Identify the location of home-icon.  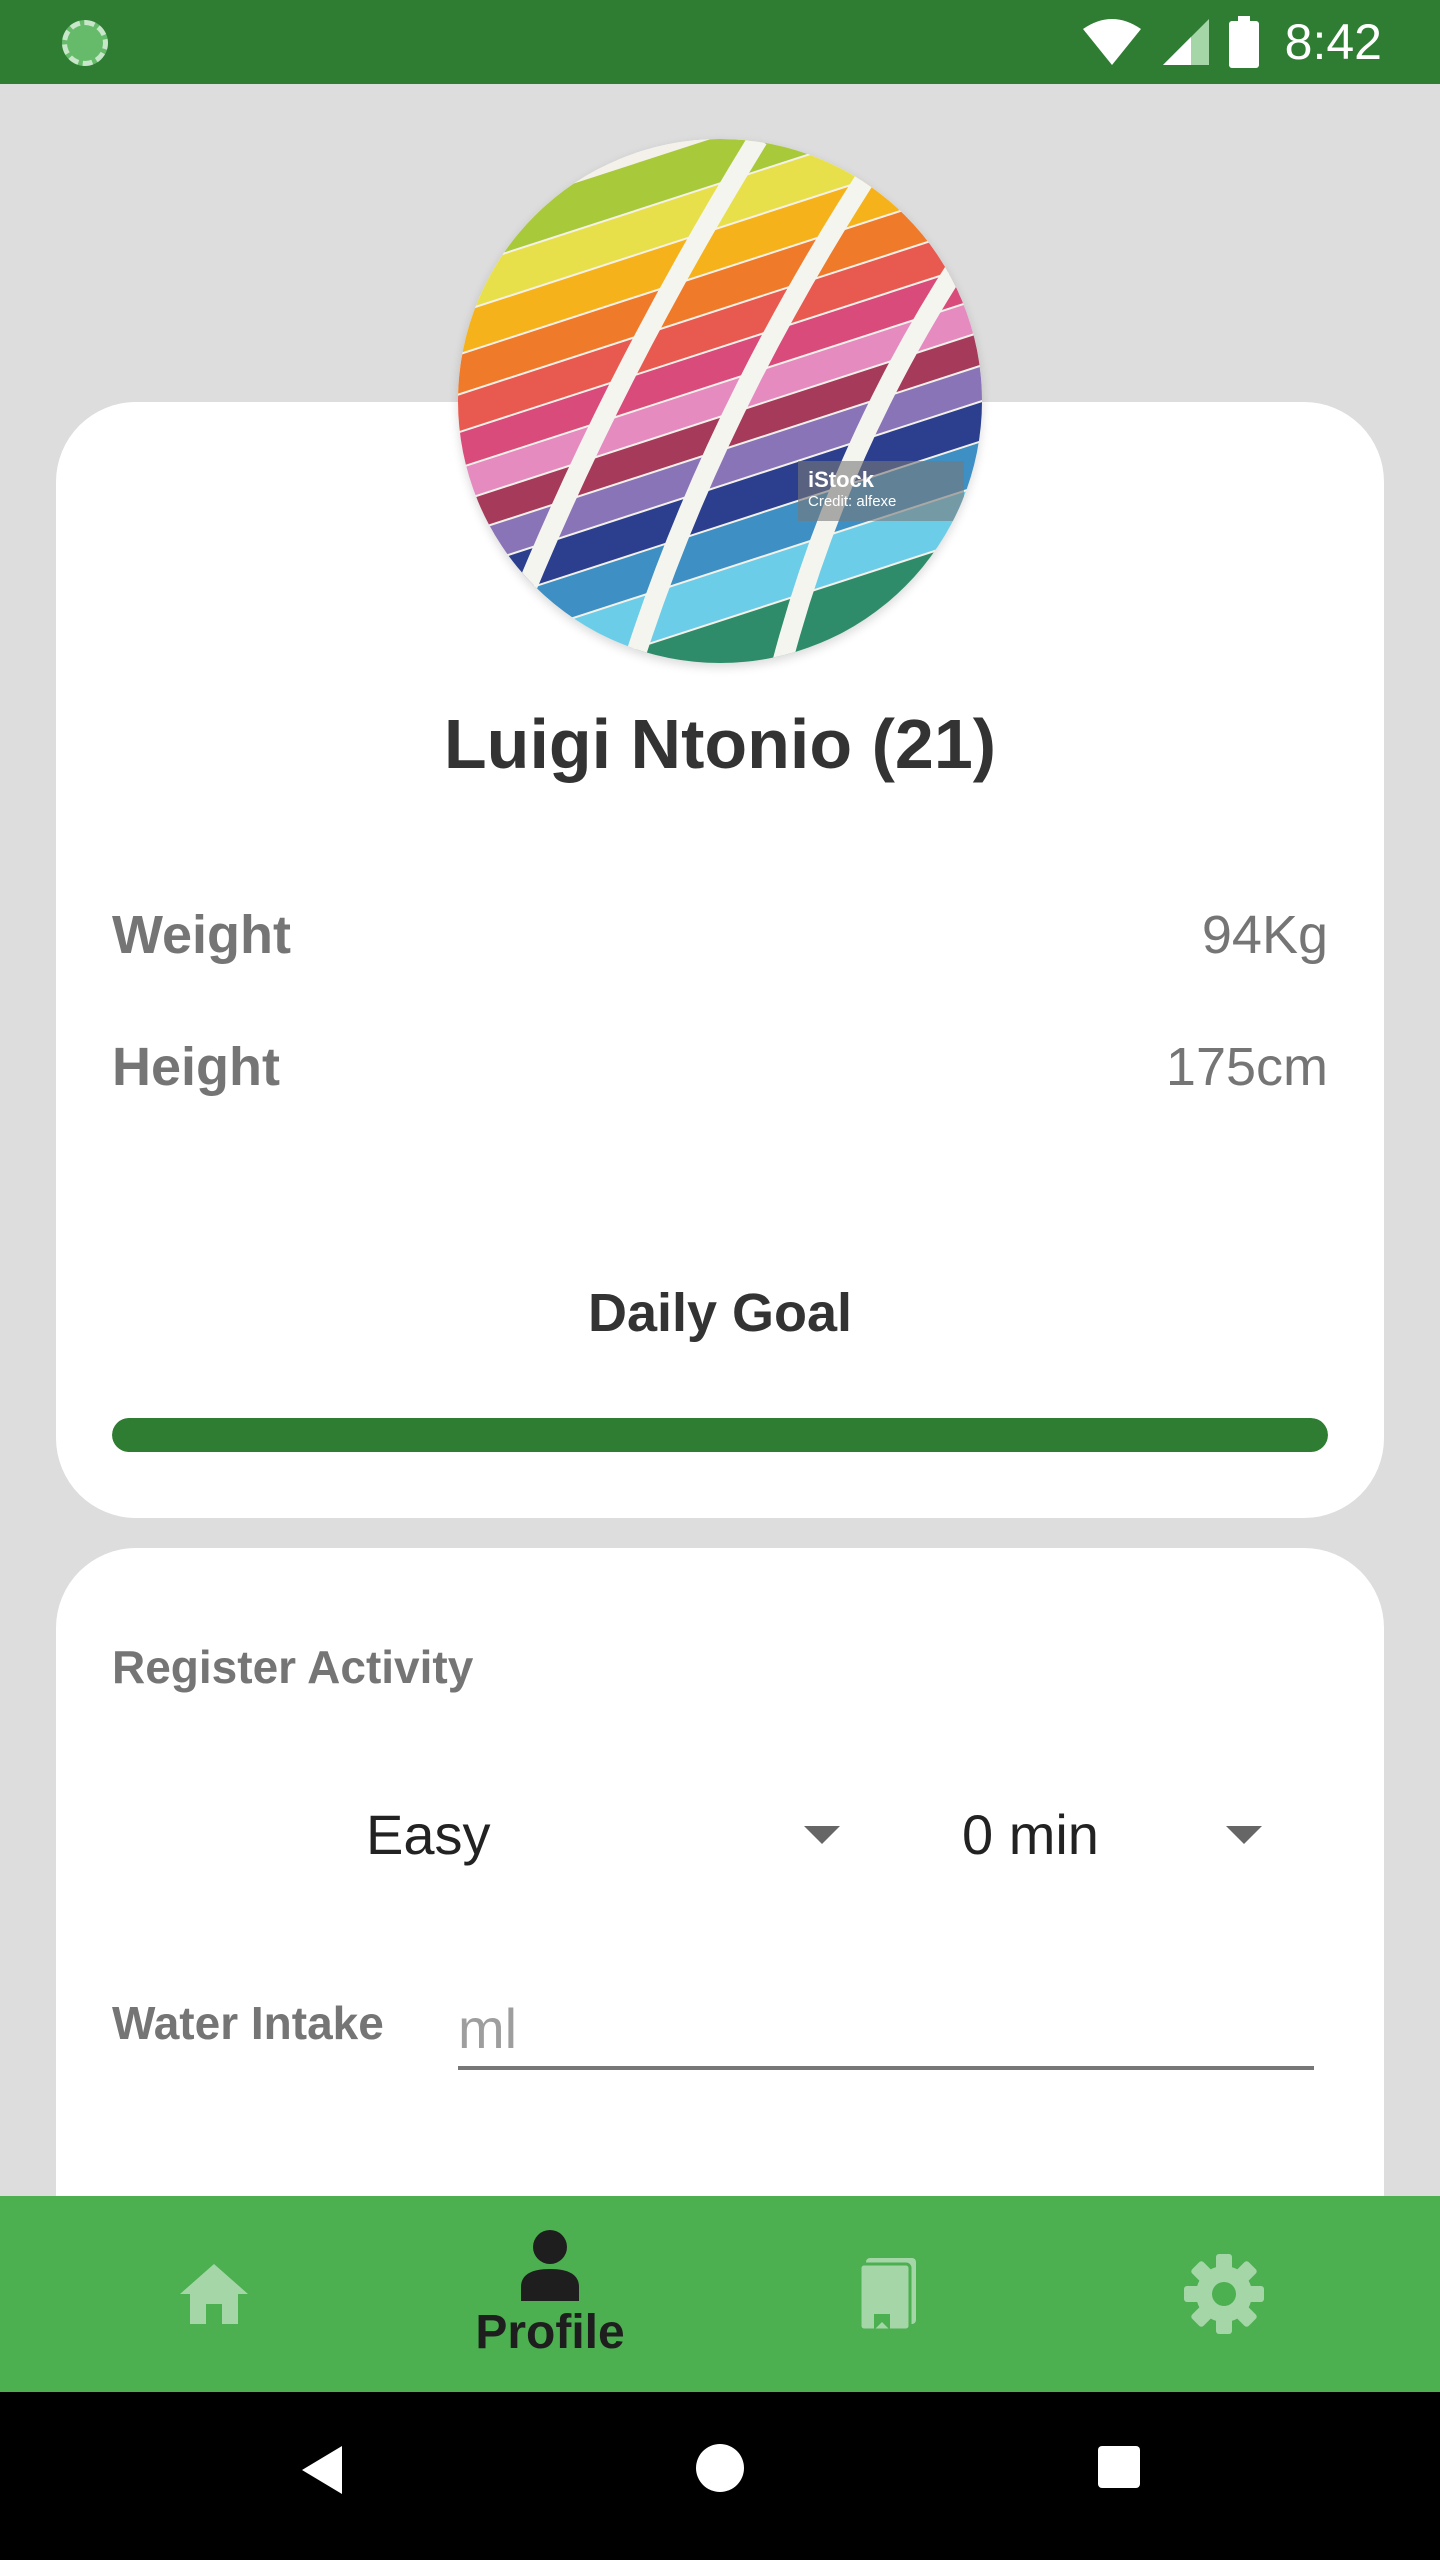
(214, 2294).